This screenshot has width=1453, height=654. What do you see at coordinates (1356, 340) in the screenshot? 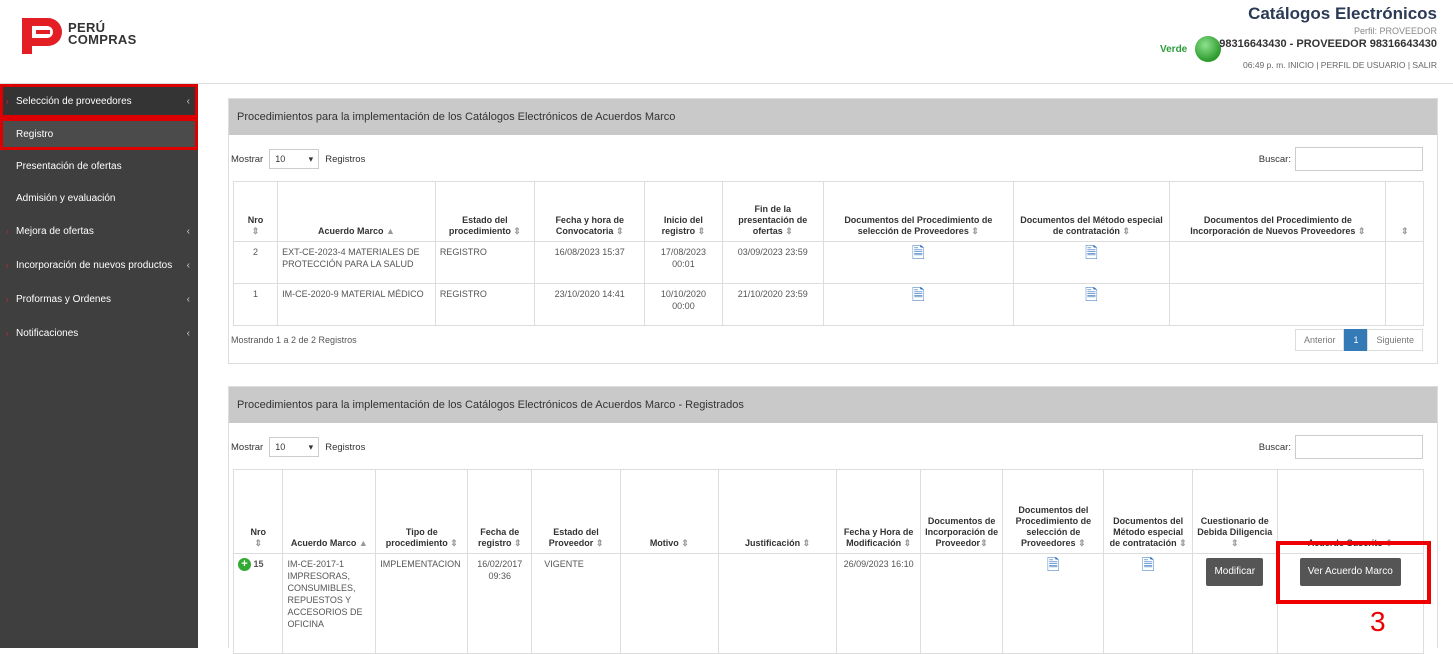
I see `page-1-button: 1` at bounding box center [1356, 340].